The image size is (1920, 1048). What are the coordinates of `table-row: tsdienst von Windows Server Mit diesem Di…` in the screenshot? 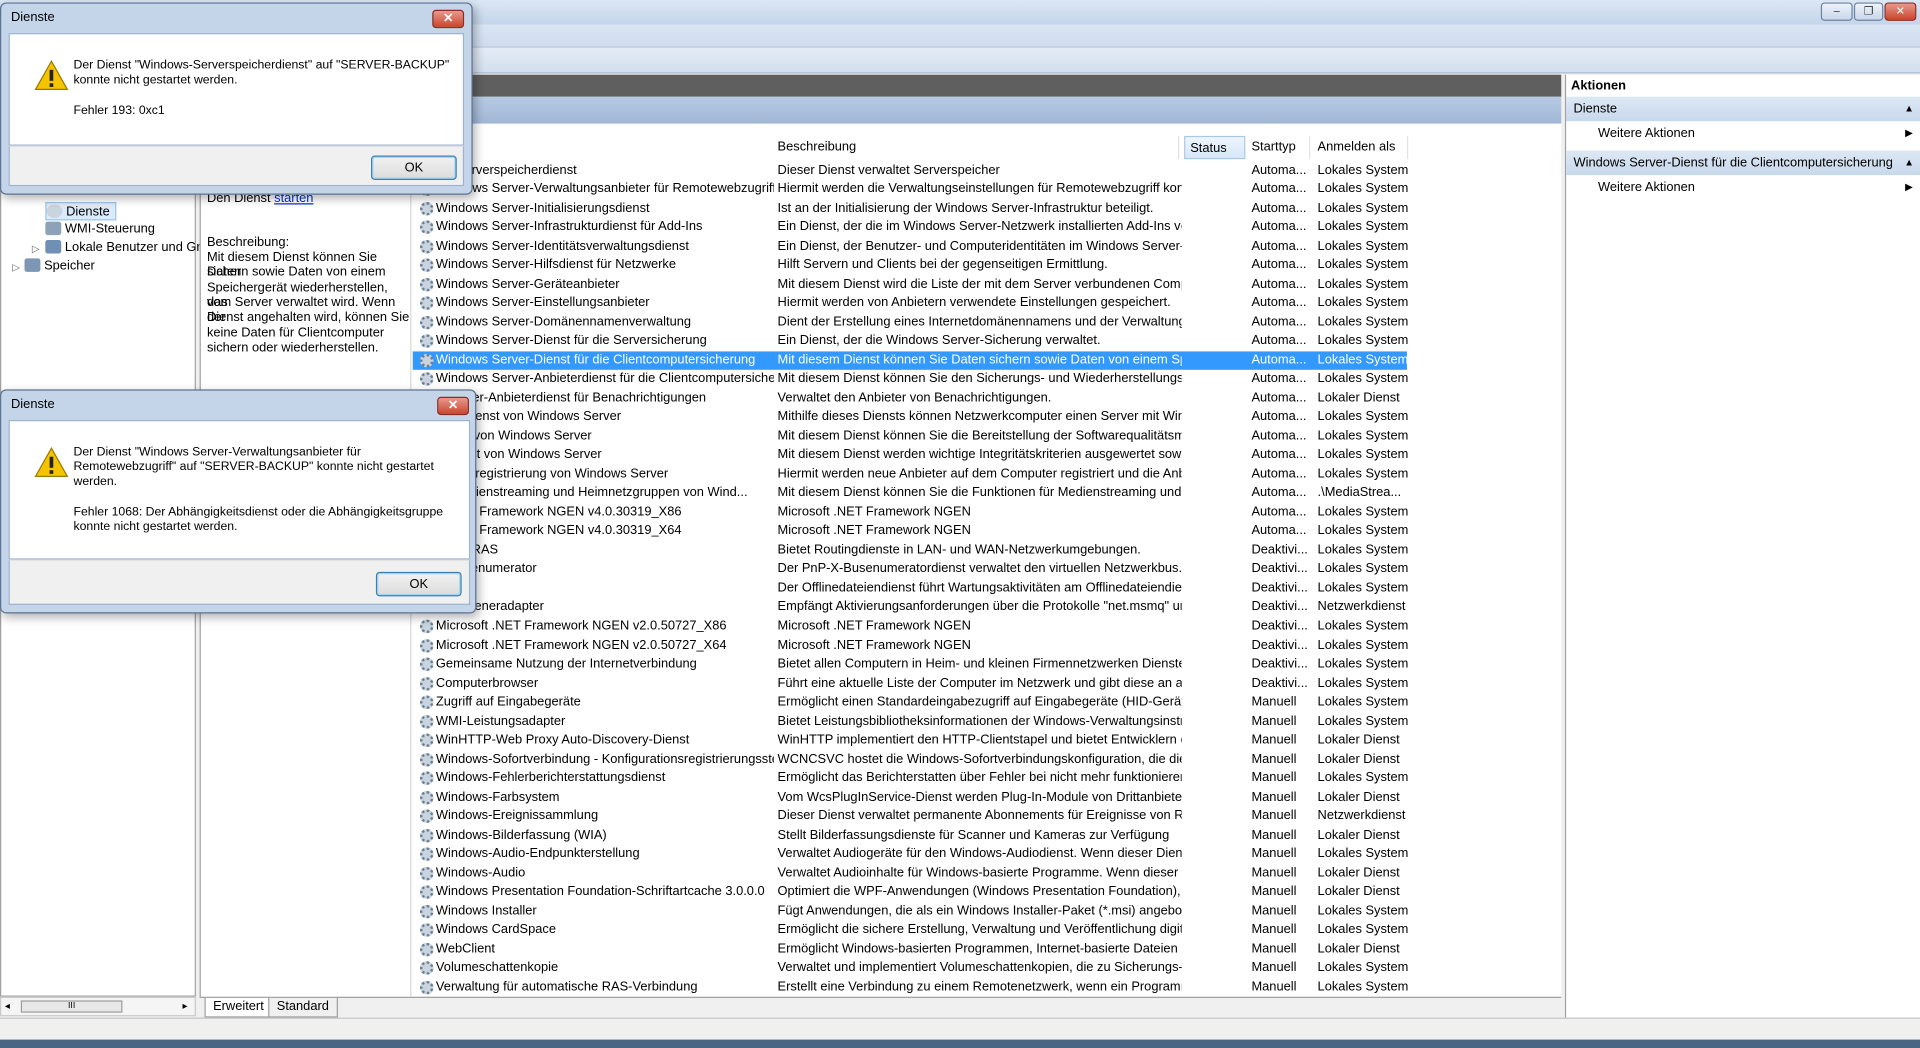 It's located at (910, 455).